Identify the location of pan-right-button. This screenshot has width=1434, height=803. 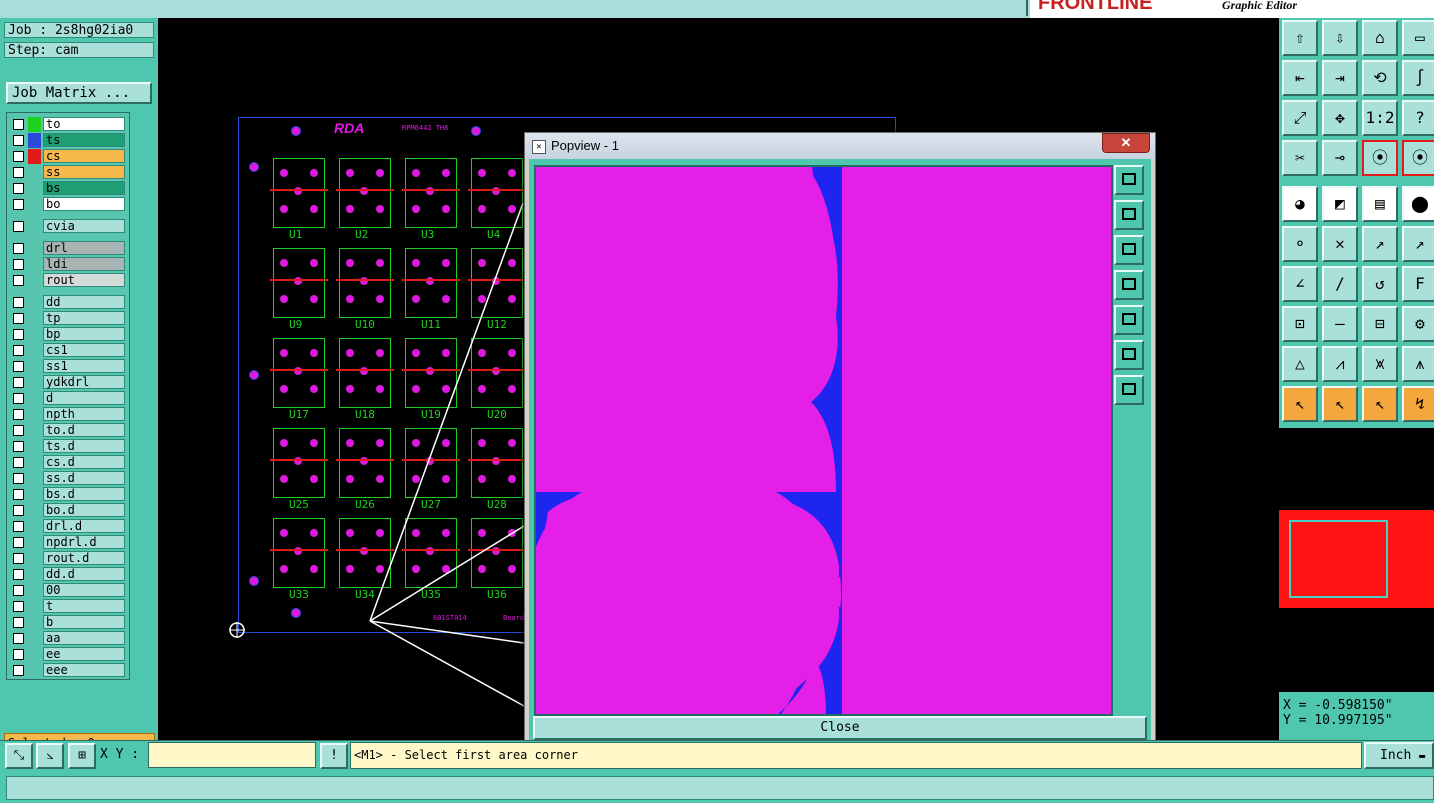
(1129, 320).